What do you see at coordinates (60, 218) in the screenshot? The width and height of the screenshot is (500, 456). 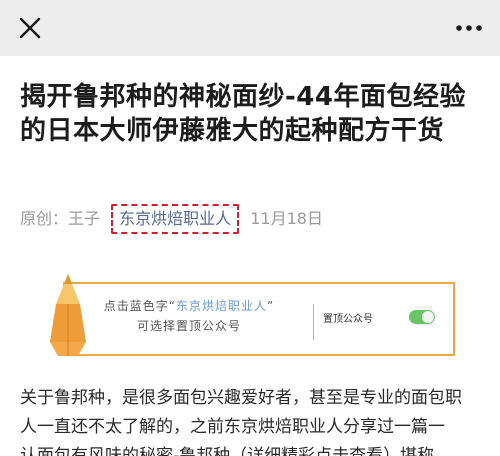 I see `author-label: 原创：王子` at bounding box center [60, 218].